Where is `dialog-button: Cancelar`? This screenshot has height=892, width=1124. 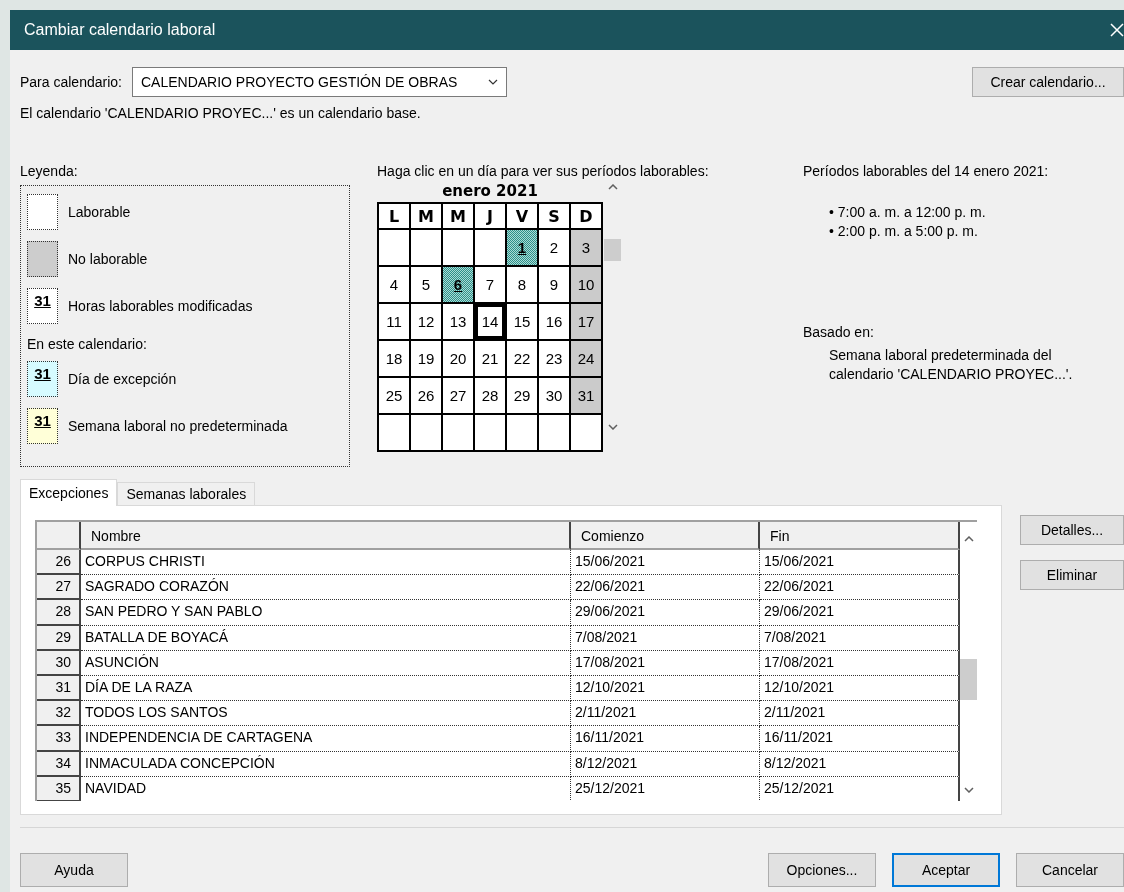 dialog-button: Cancelar is located at coordinates (1070, 870).